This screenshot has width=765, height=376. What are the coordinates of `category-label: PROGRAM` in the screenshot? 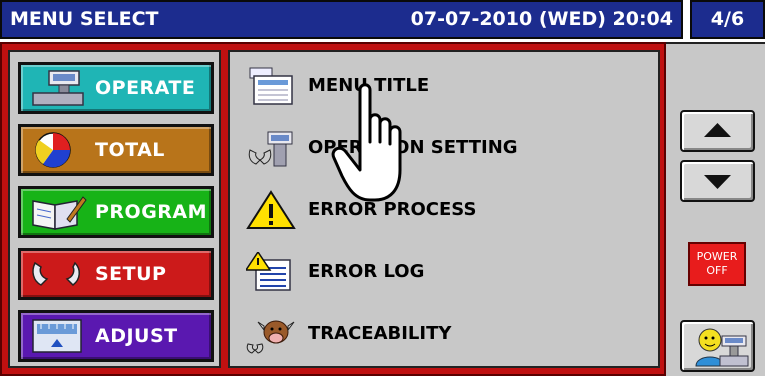 It's located at (151, 212).